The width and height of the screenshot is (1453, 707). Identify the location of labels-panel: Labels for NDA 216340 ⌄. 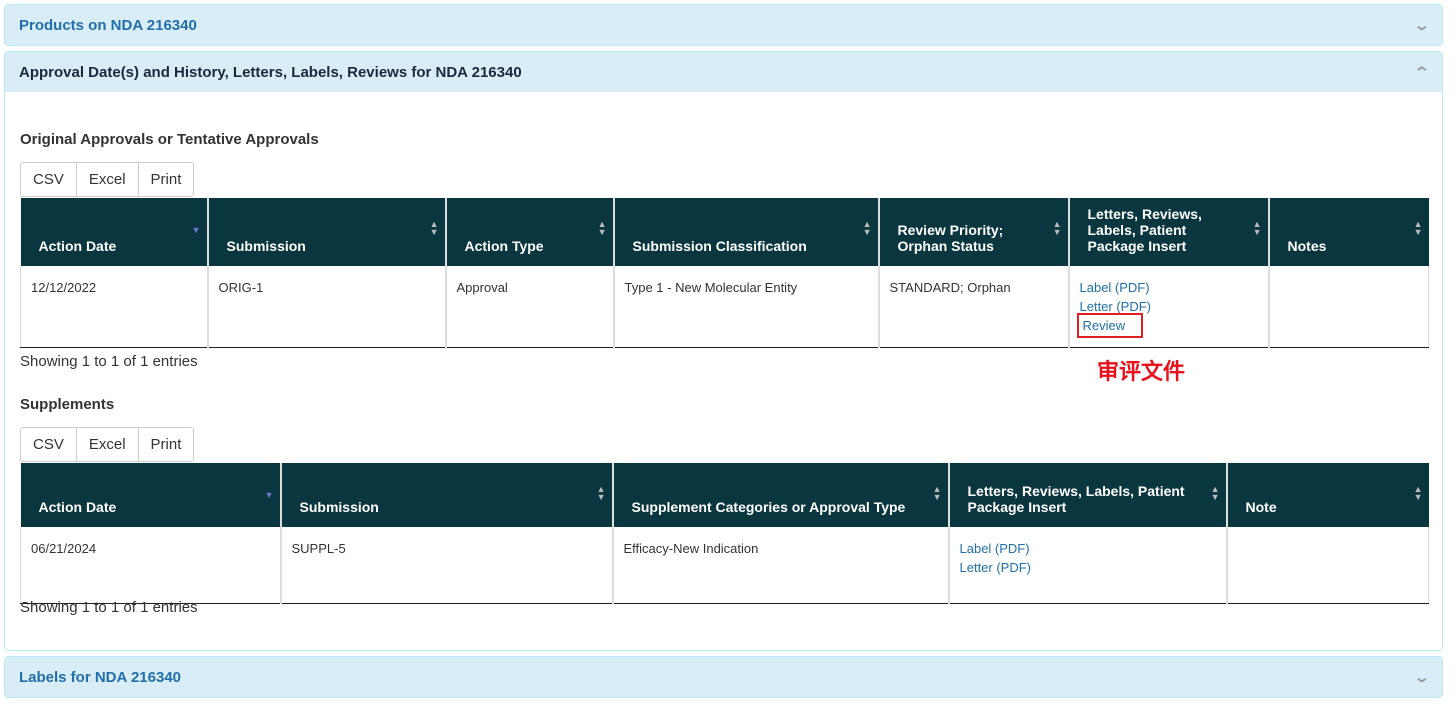
(723, 677).